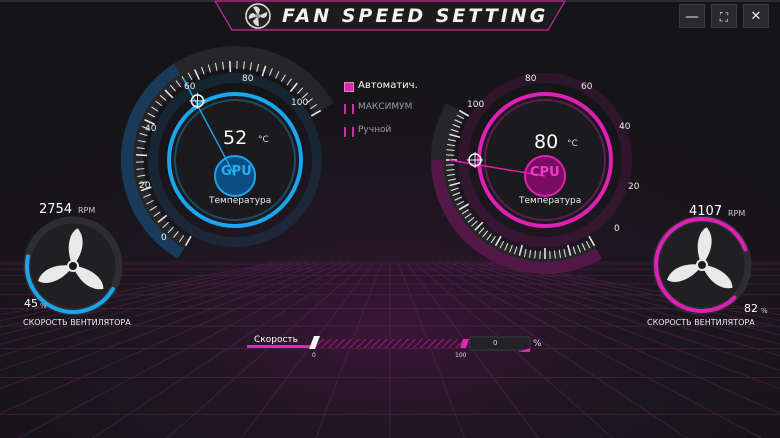  I want to click on cpu-fan-dial, so click(702, 265).